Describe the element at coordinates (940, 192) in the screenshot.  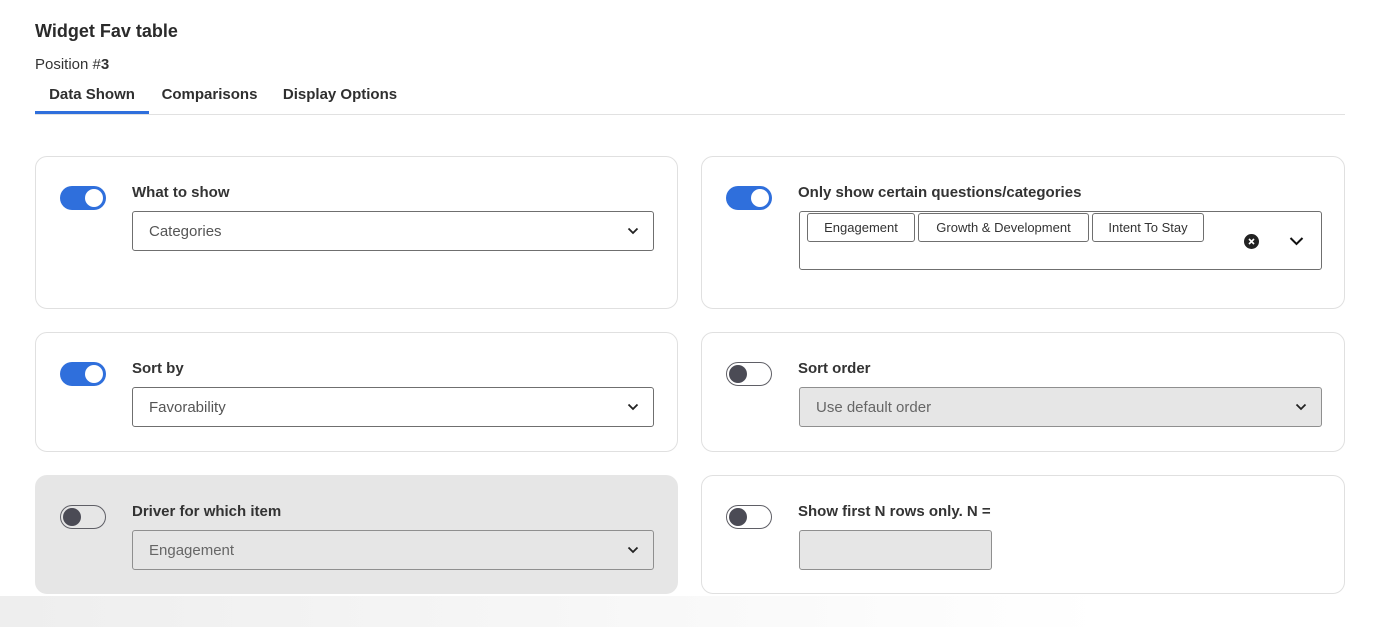
I see `only-show-label: Only show certain questions/categories` at that location.